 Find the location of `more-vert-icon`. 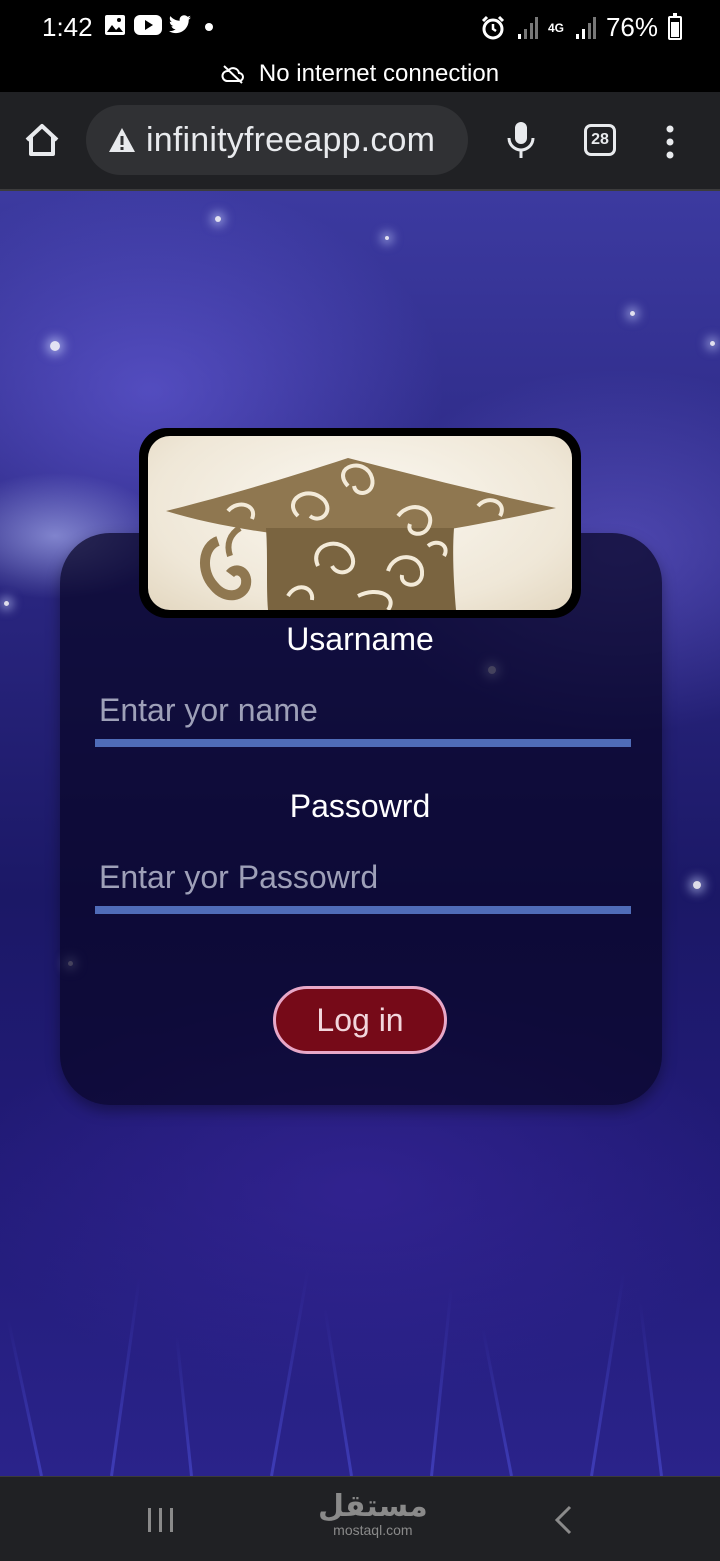

more-vert-icon is located at coordinates (670, 142).